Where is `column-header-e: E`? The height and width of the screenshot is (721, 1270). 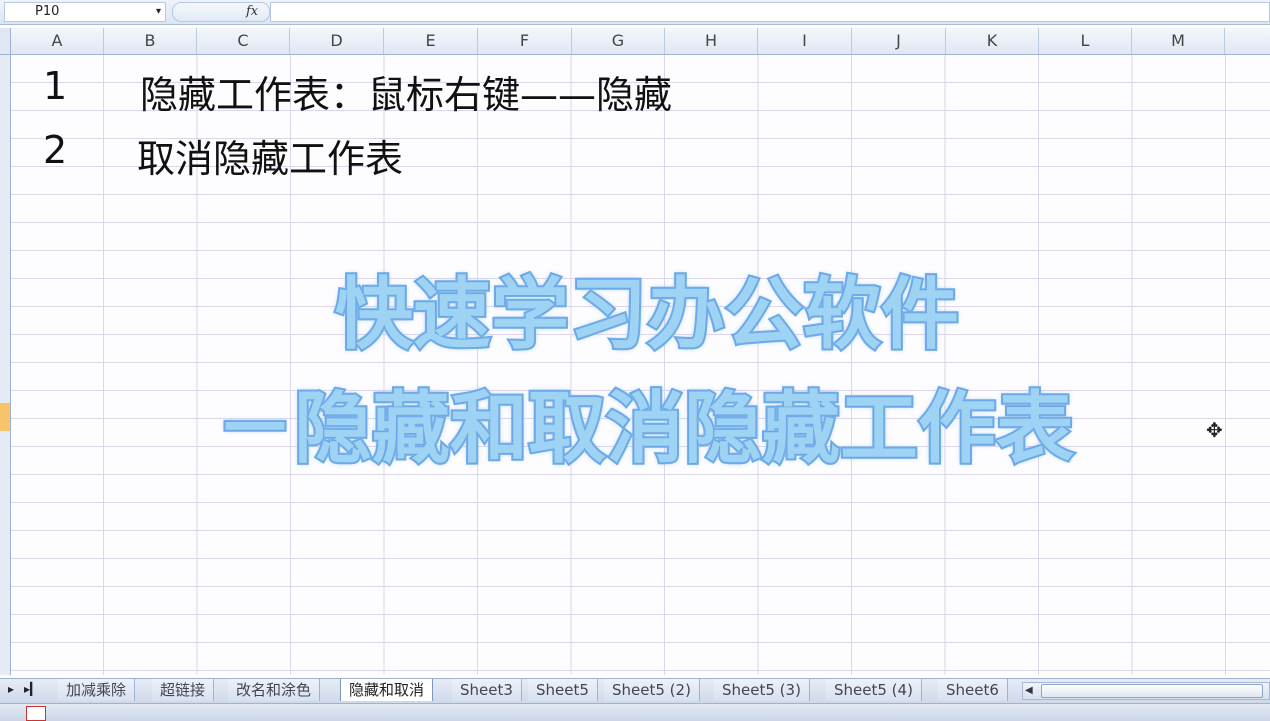
column-header-e: E is located at coordinates (431, 41).